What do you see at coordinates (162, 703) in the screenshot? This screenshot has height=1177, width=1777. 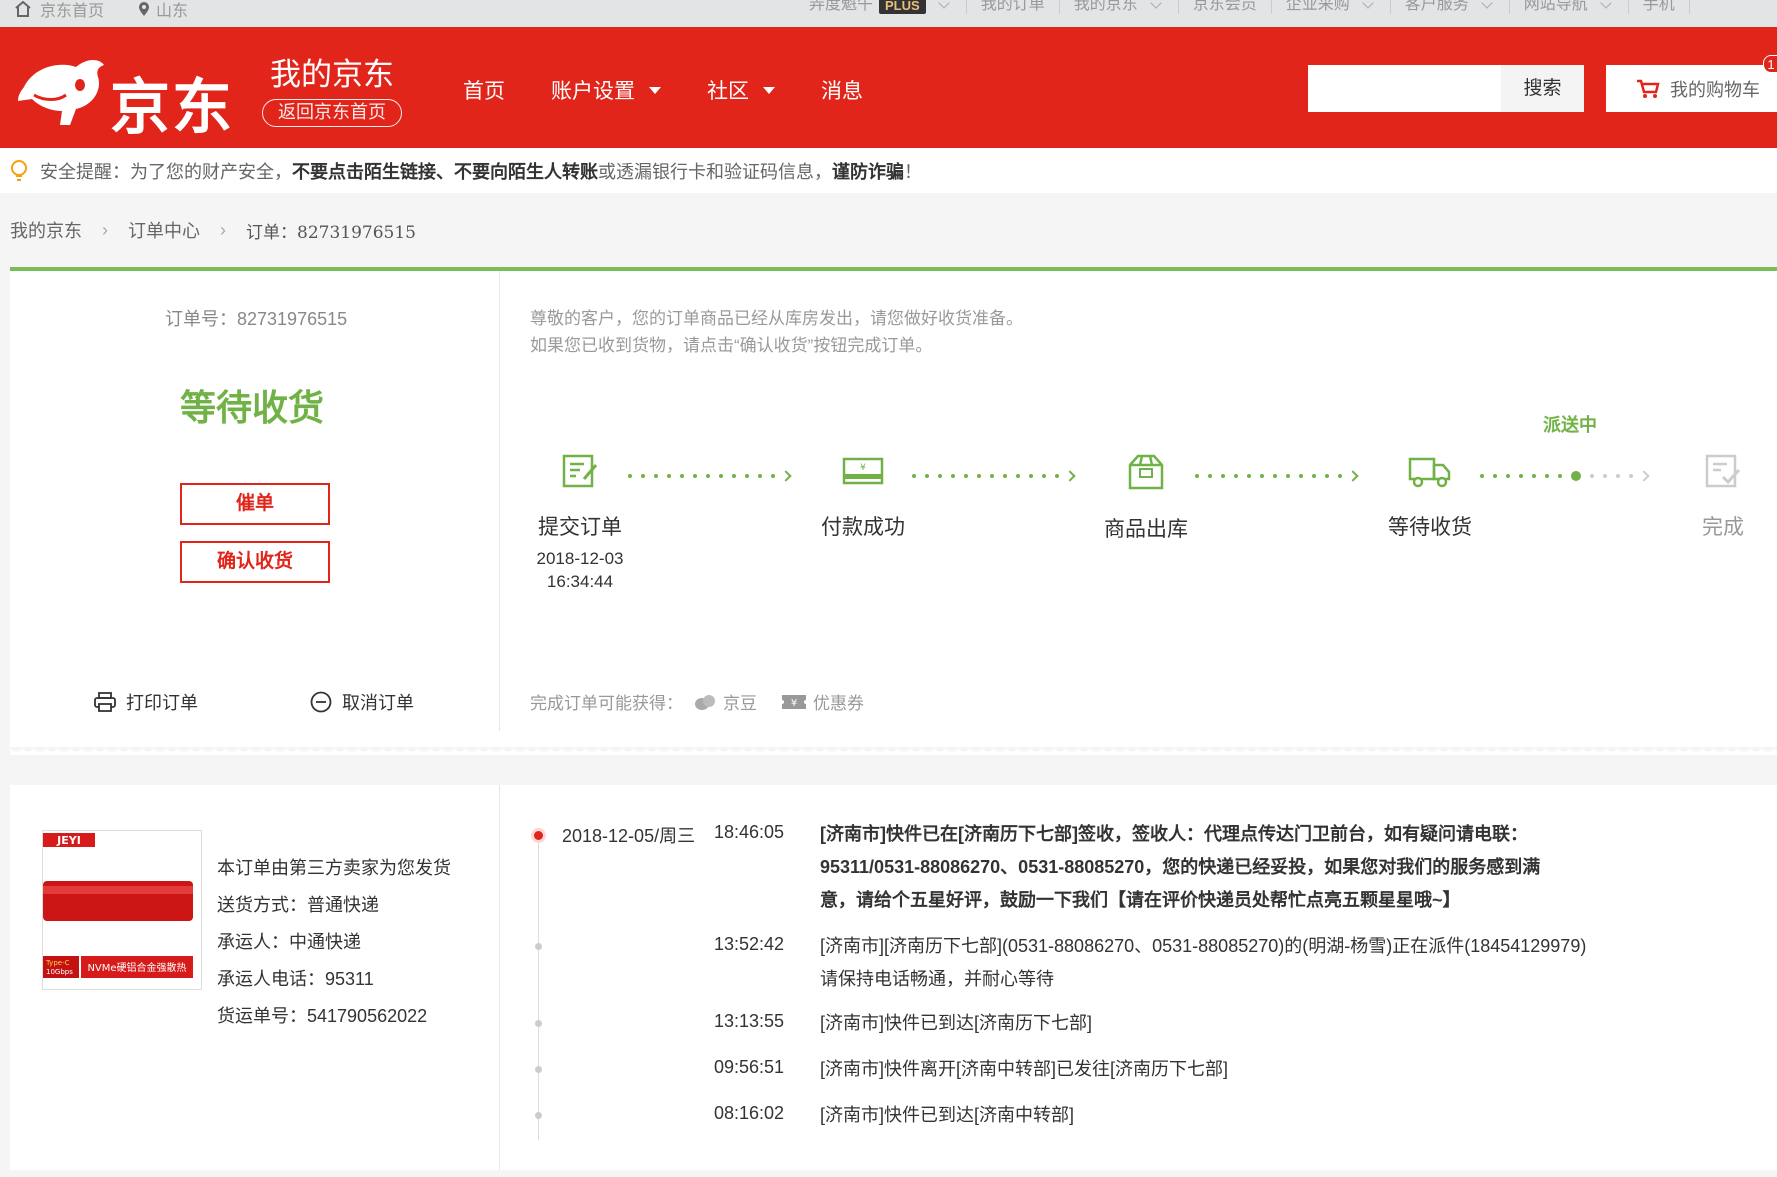 I see `print-order-label: 打印订单` at bounding box center [162, 703].